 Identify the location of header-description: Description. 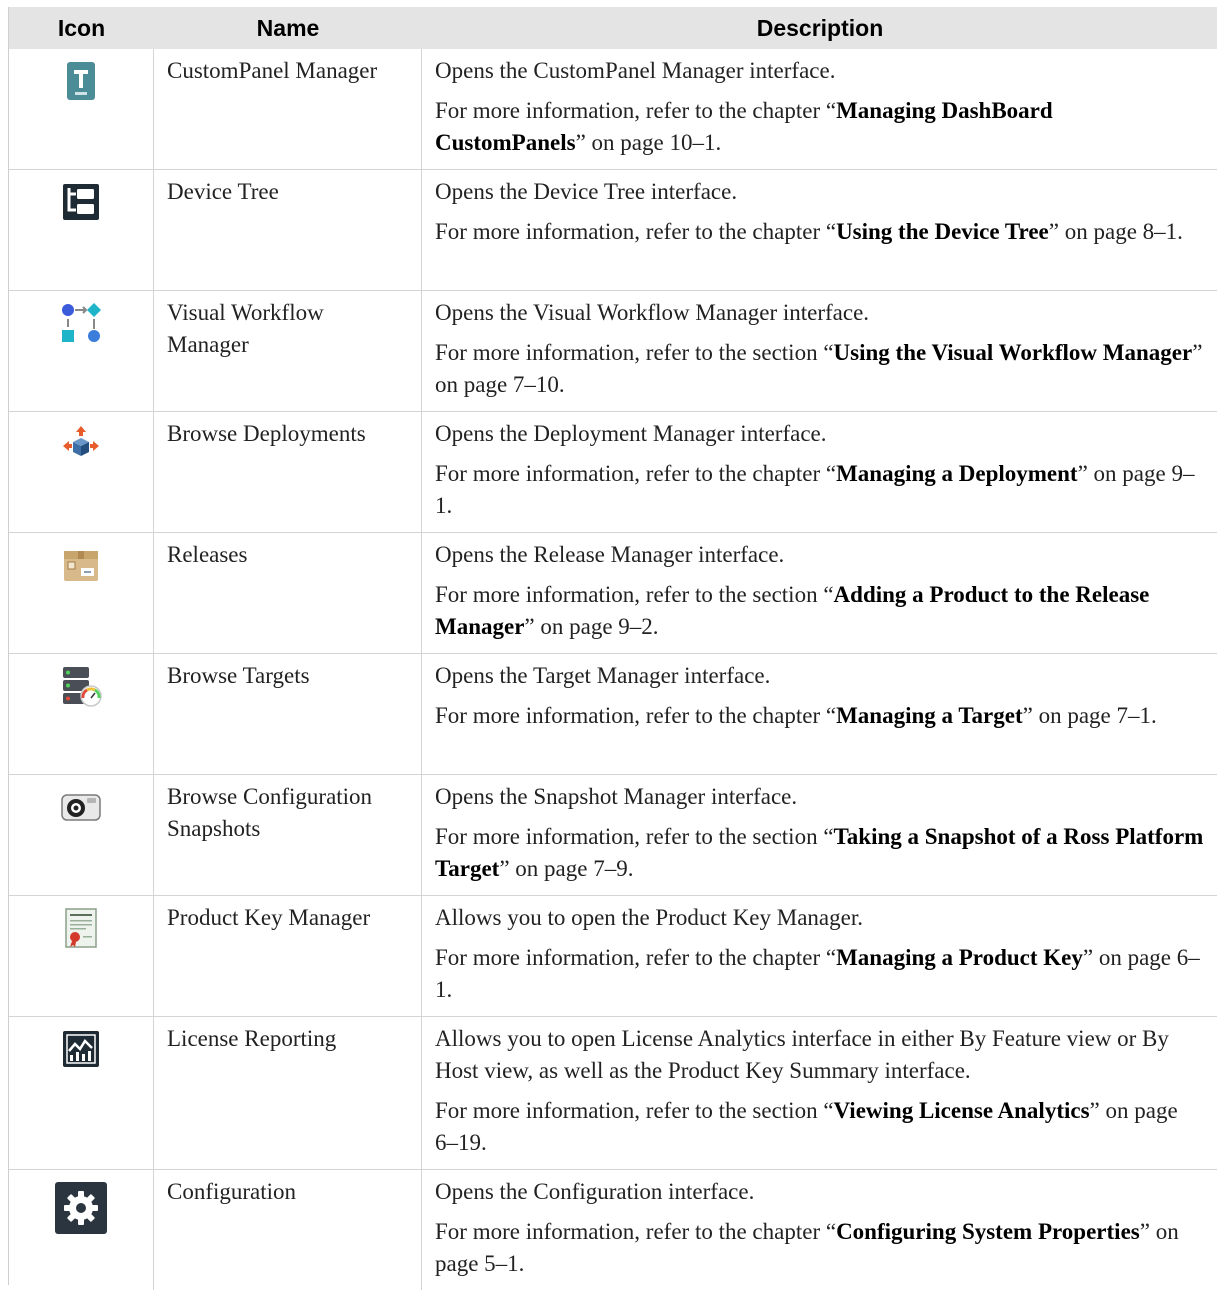
(820, 27).